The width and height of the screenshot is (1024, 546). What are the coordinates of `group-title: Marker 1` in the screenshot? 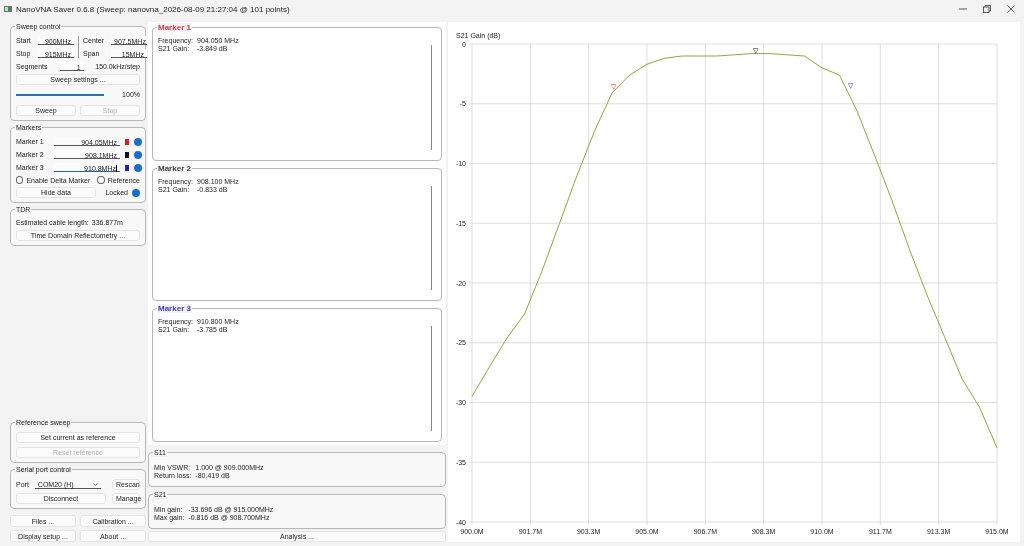 It's located at (174, 27).